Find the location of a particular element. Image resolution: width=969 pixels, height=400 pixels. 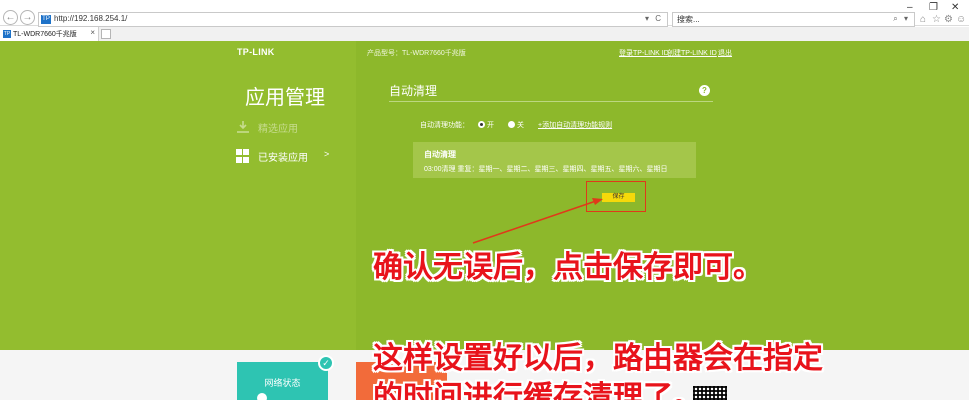

smiley-icon: ☺ is located at coordinates (961, 19).